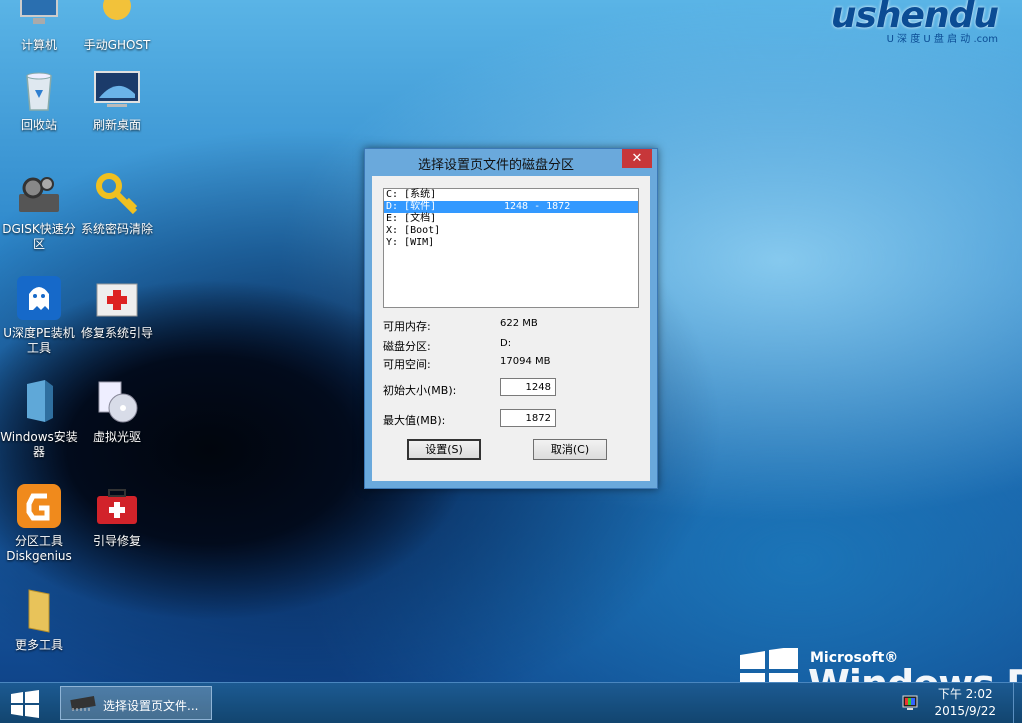 This screenshot has height=723, width=1022. Describe the element at coordinates (511, 231) in the screenshot. I see `partition-item-x: X: [Boot]` at that location.